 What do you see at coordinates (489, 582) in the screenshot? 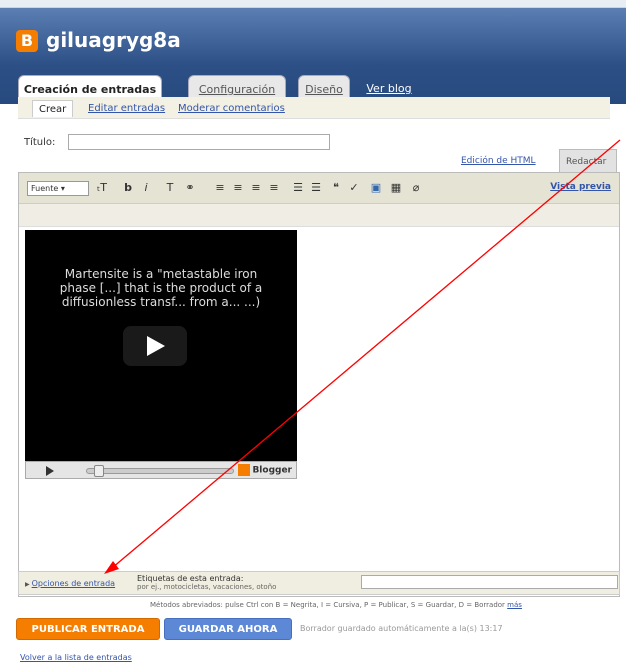
I see `labels-input` at bounding box center [489, 582].